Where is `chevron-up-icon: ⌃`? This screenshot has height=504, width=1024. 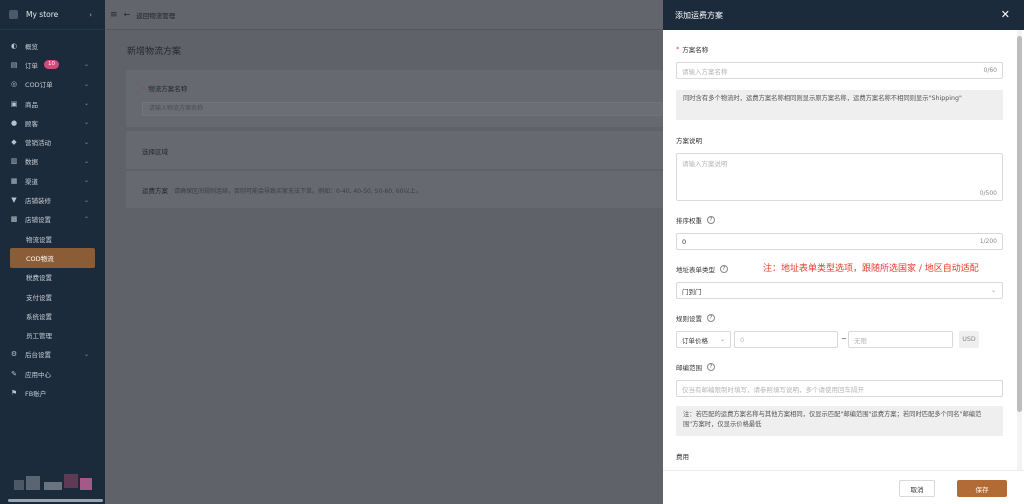
chevron-up-icon: ⌃ is located at coordinates (86, 219).